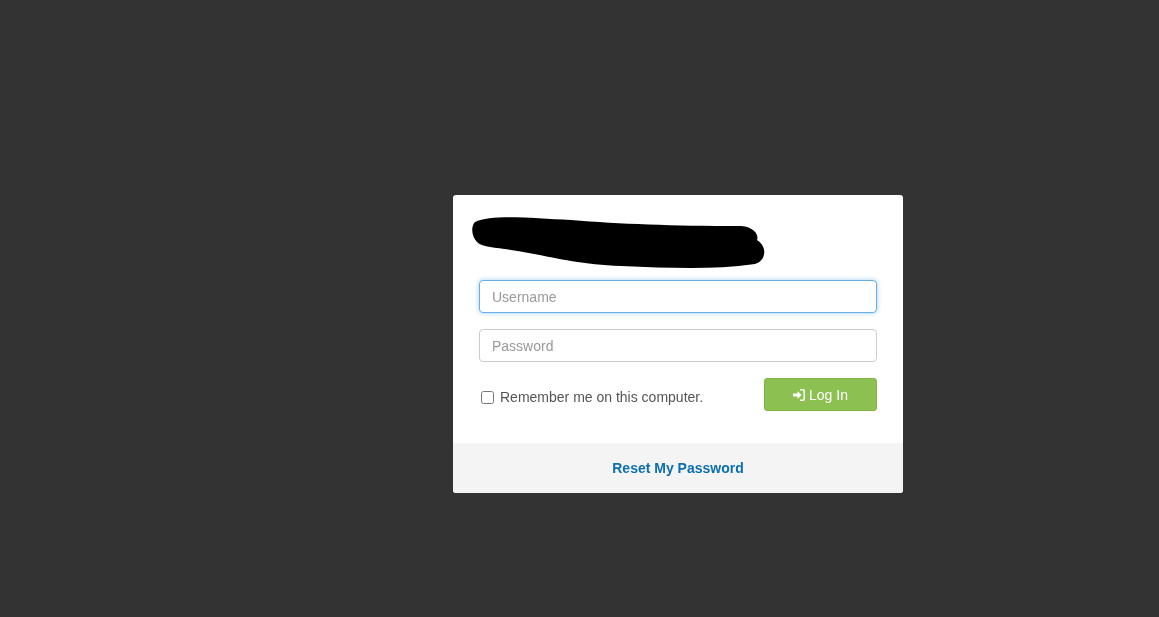 The width and height of the screenshot is (1159, 617). Describe the element at coordinates (678, 345) in the screenshot. I see `password-field: Password` at that location.